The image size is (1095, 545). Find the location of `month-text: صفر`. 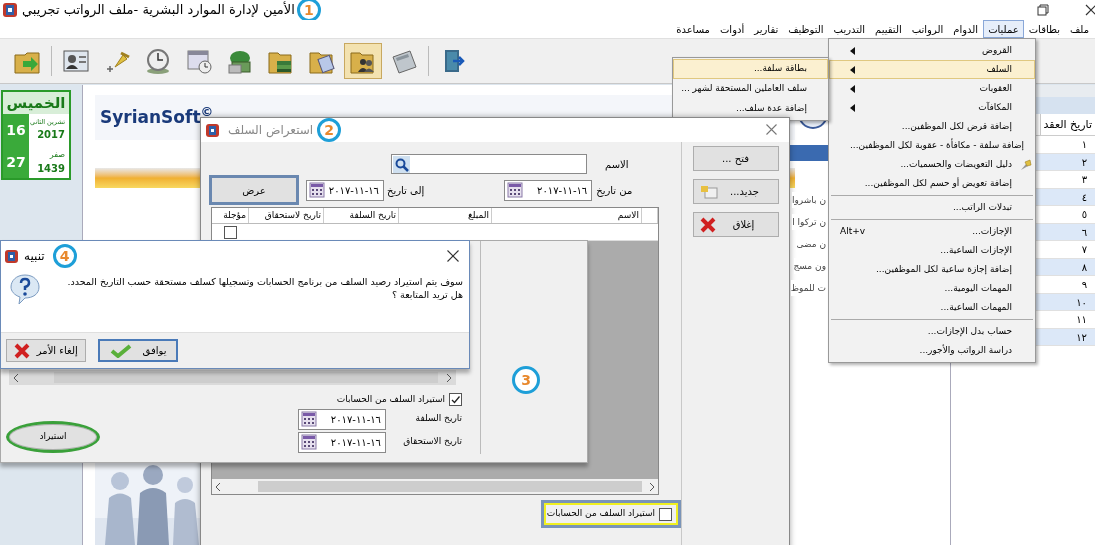

month-text: صفر is located at coordinates (57, 154).